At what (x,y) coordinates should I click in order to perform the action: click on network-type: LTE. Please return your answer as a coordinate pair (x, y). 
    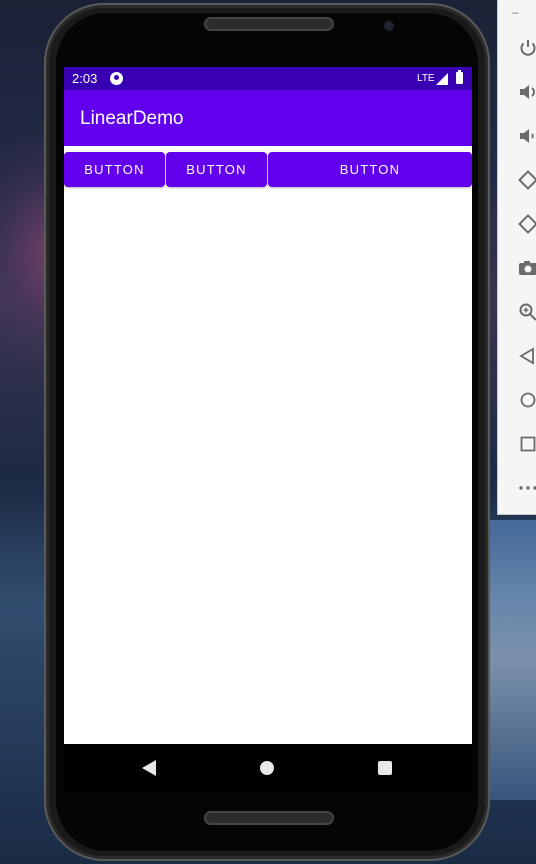
    Looking at the image, I should click on (426, 78).